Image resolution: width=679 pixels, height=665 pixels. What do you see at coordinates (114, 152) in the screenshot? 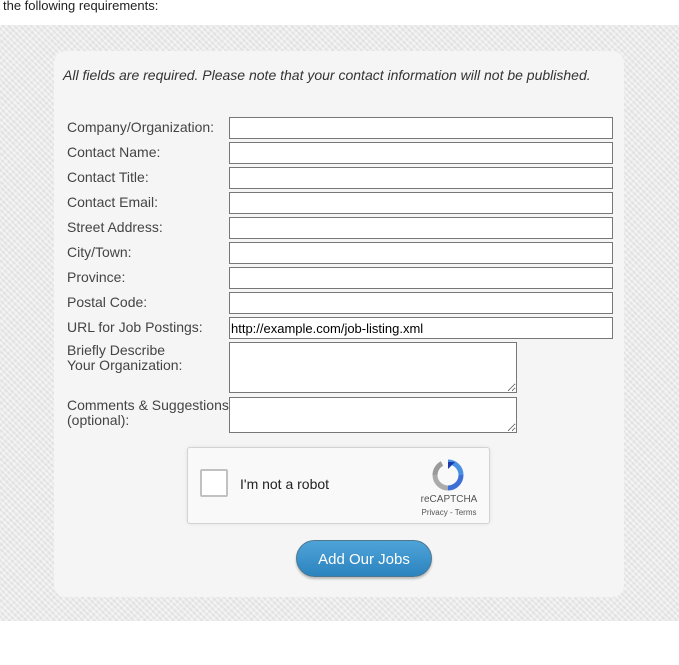
I see `contact-name-label: Contact Name:` at bounding box center [114, 152].